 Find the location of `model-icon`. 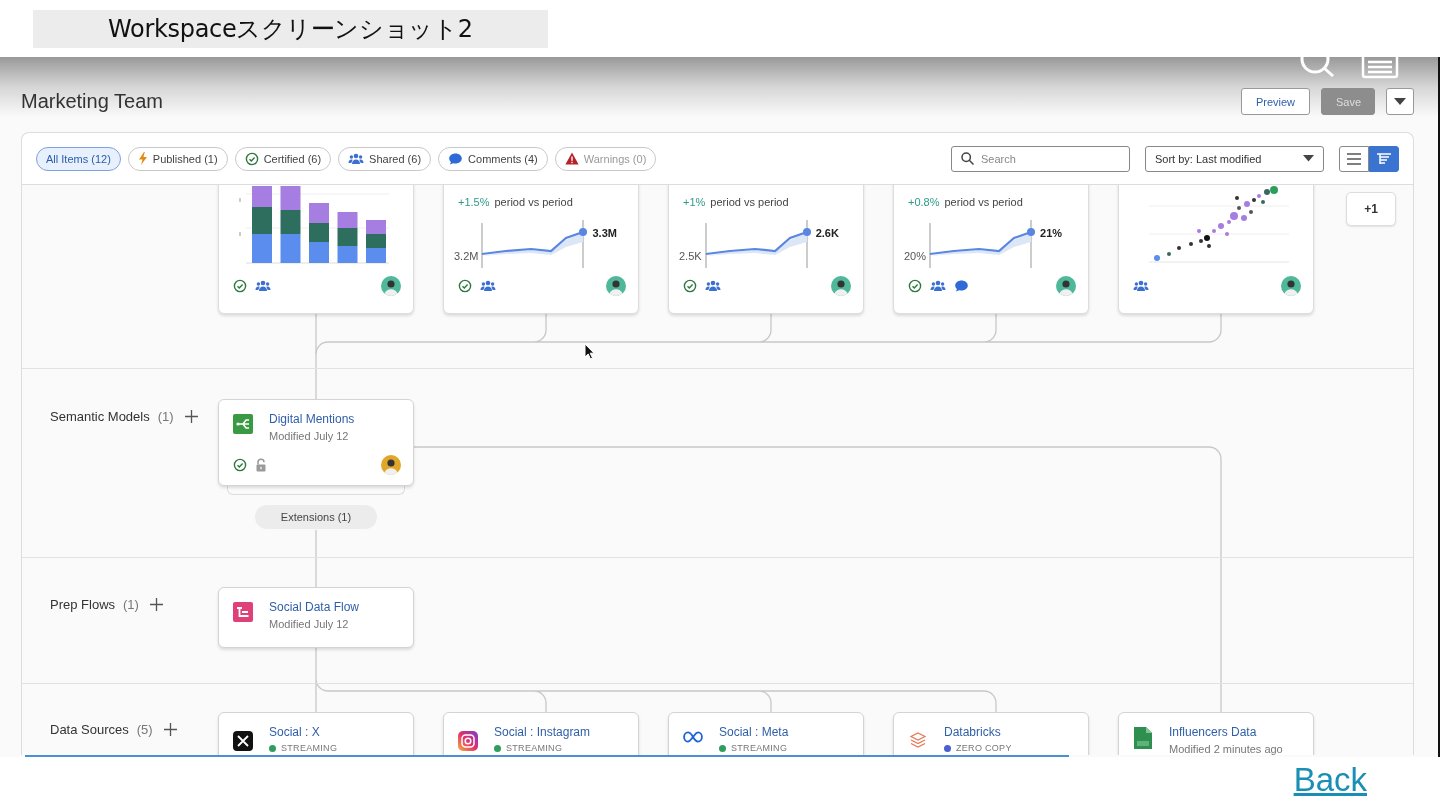

model-icon is located at coordinates (243, 424).